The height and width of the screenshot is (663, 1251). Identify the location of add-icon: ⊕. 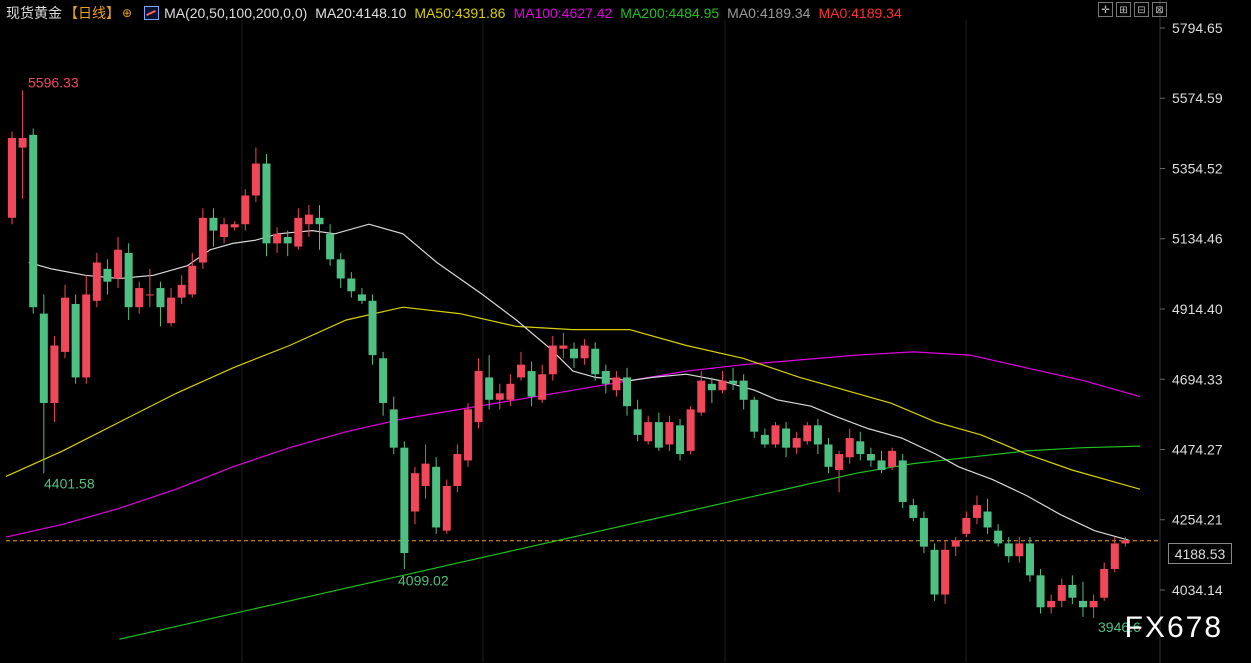
(127, 13).